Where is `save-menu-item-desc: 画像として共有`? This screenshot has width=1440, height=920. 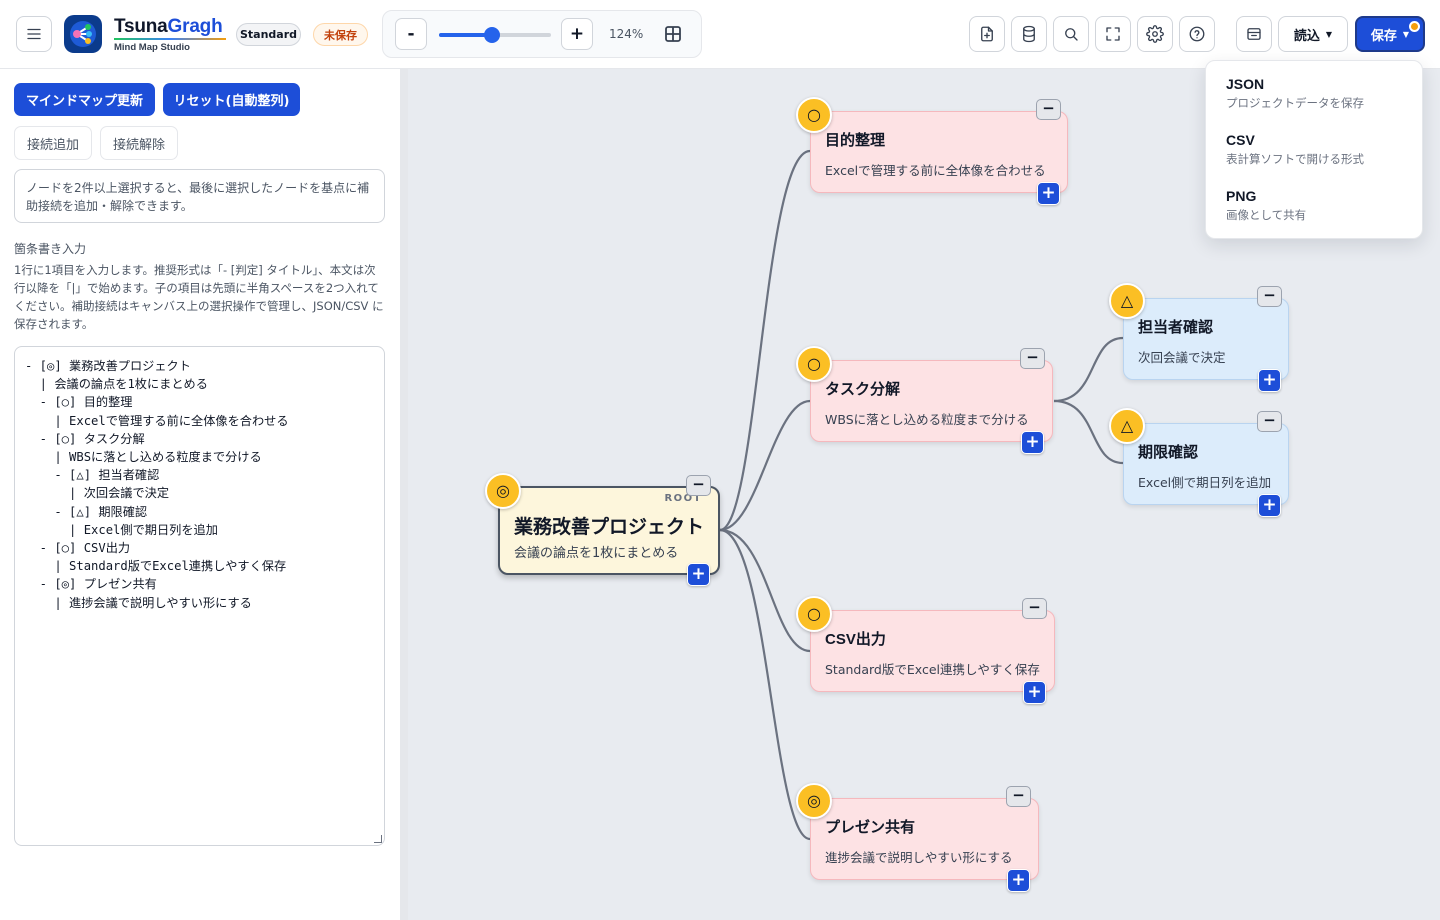
save-menu-item-desc: 画像として共有 is located at coordinates (1266, 215).